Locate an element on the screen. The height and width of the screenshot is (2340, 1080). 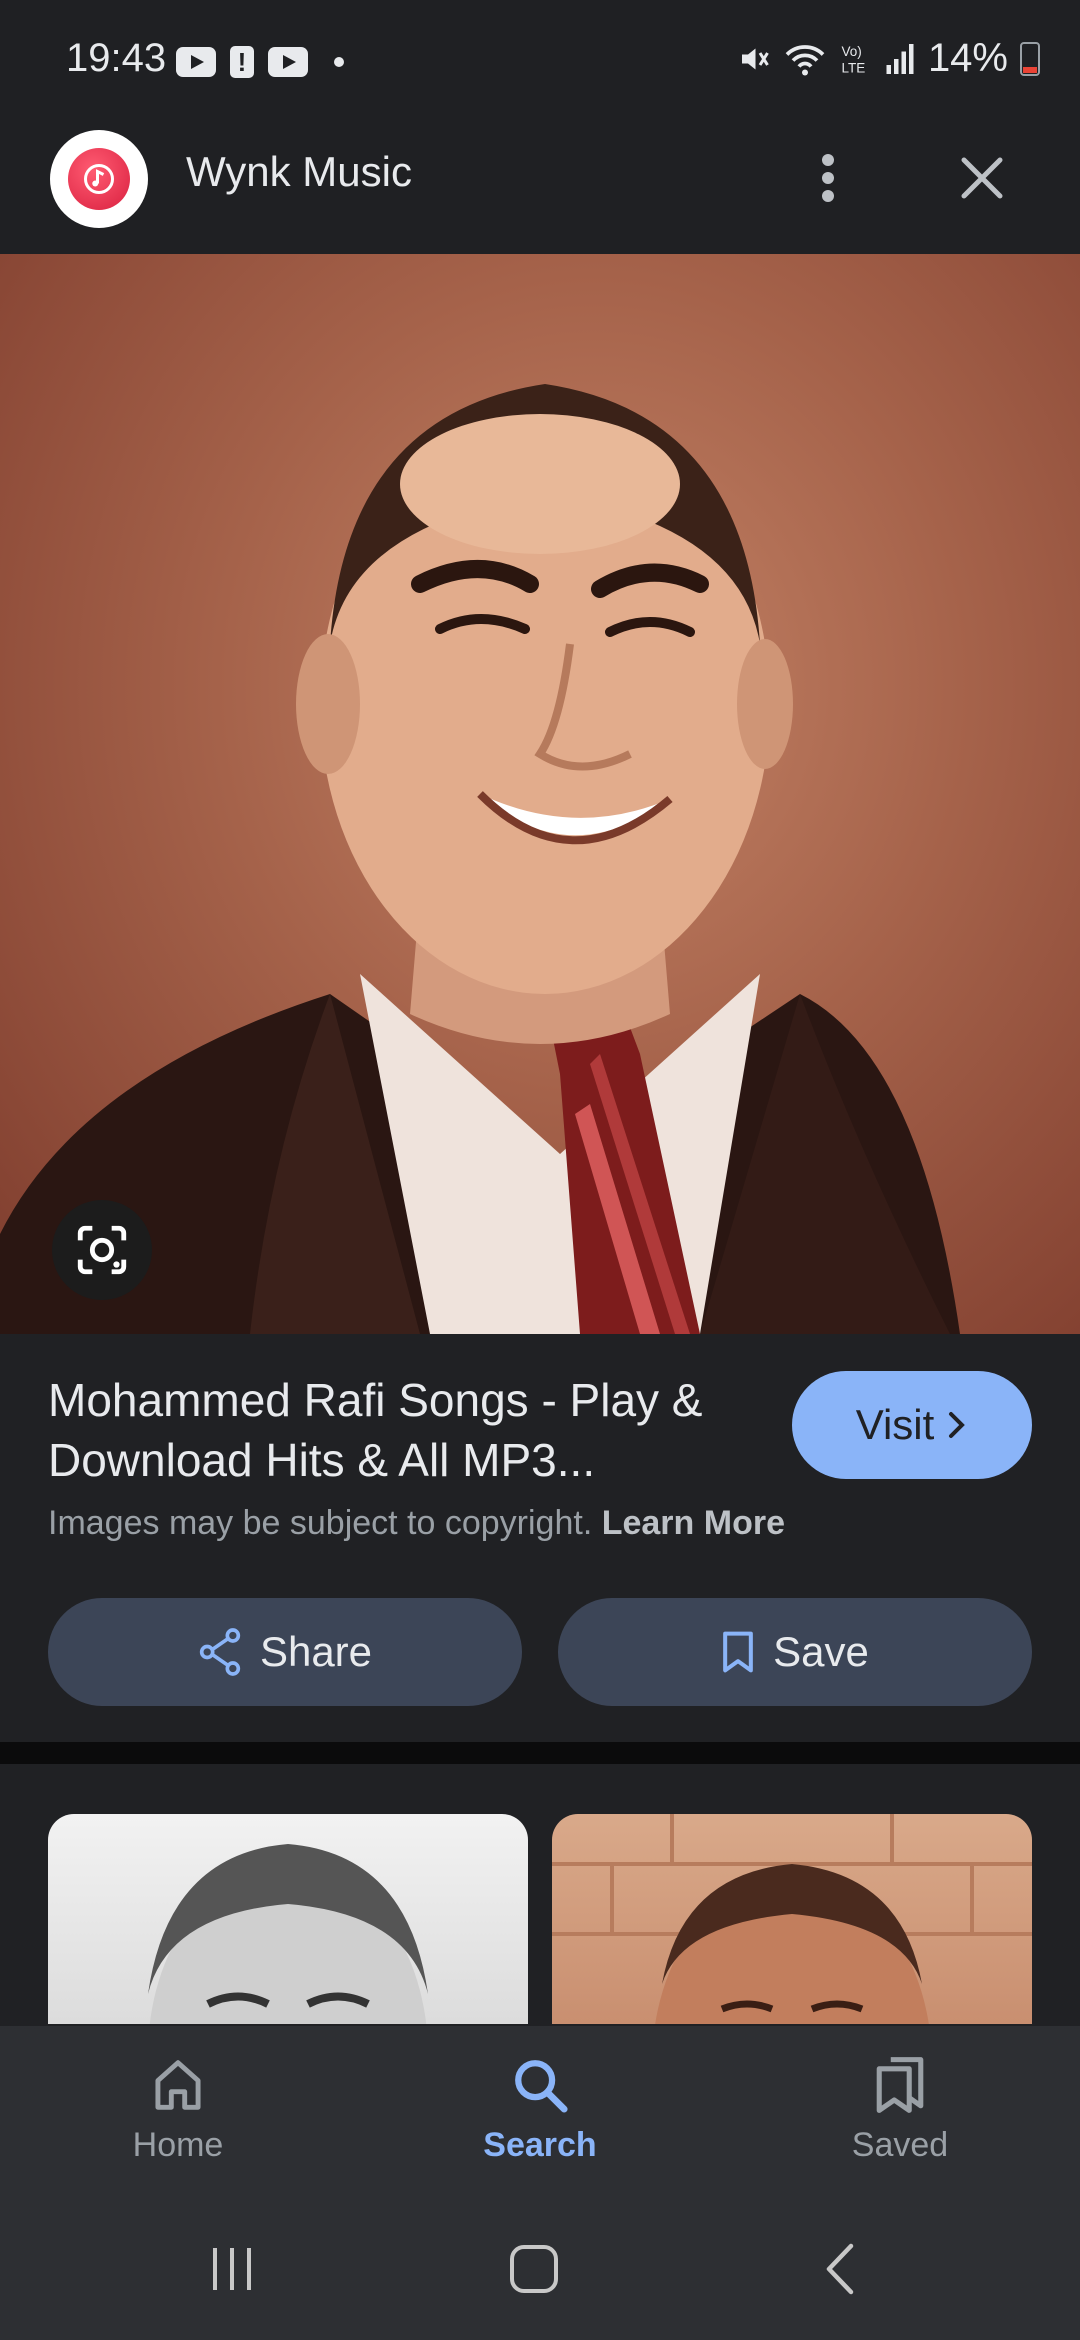
search-icon is located at coordinates (541, 2086).